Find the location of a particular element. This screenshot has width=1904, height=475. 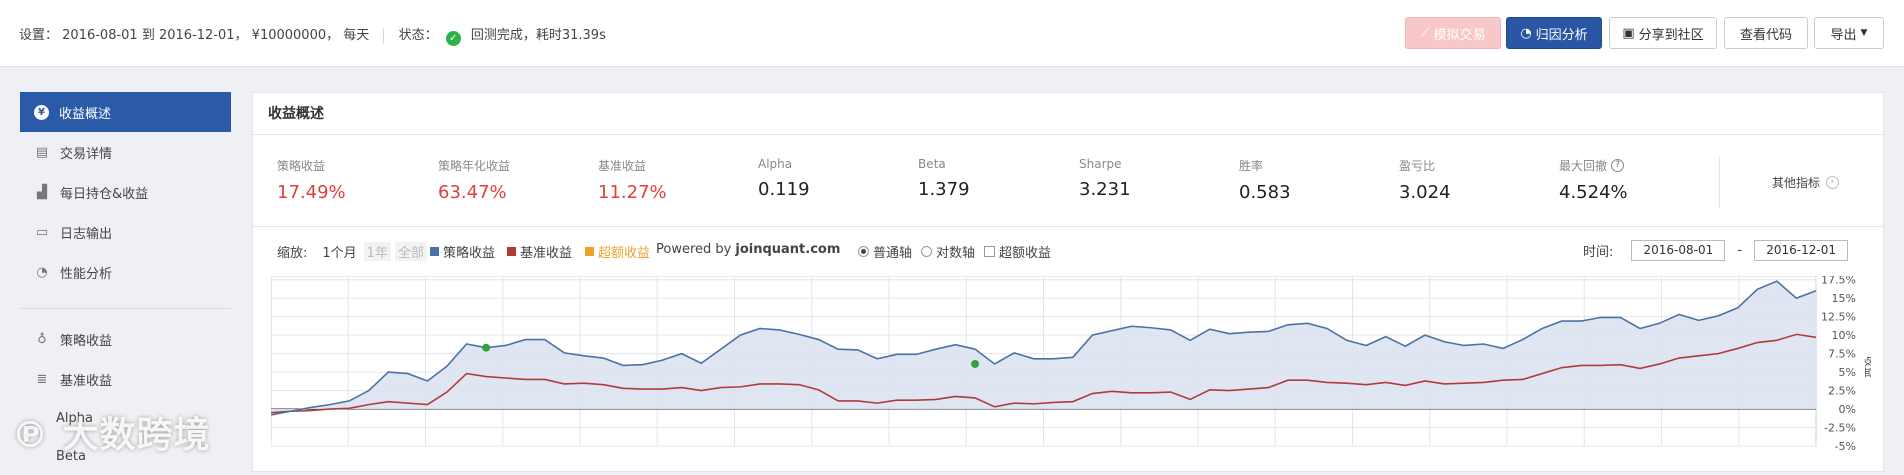

simulate-trade-button: ⟋ 模拟交易 is located at coordinates (1453, 33).